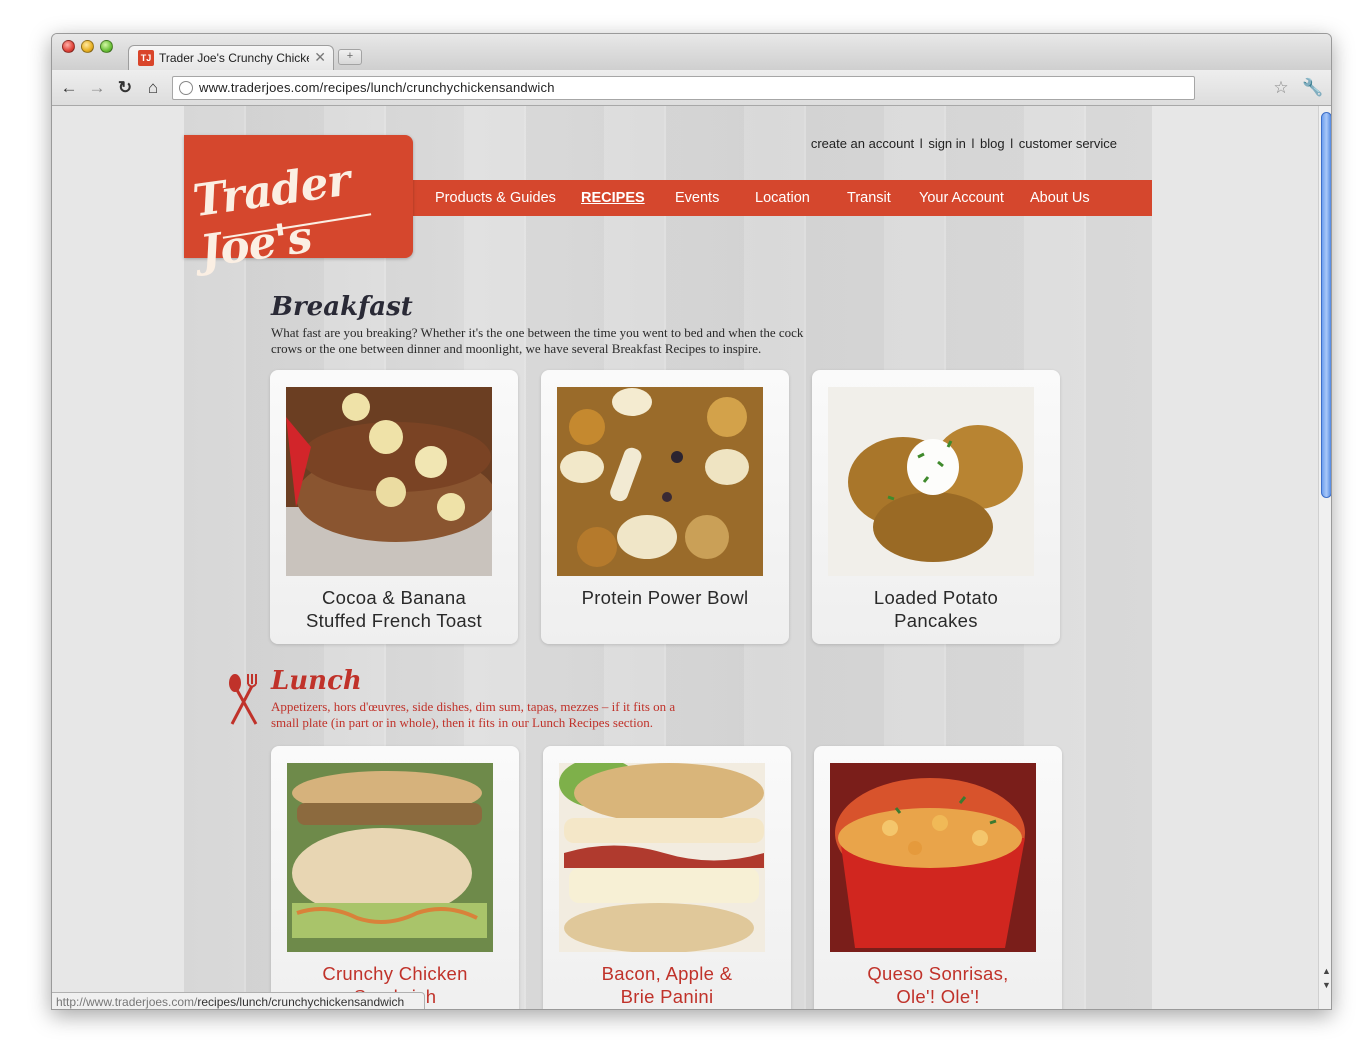 The image size is (1360, 1043). Describe the element at coordinates (1068, 143) in the screenshot. I see `customer-service-link: customer service` at that location.